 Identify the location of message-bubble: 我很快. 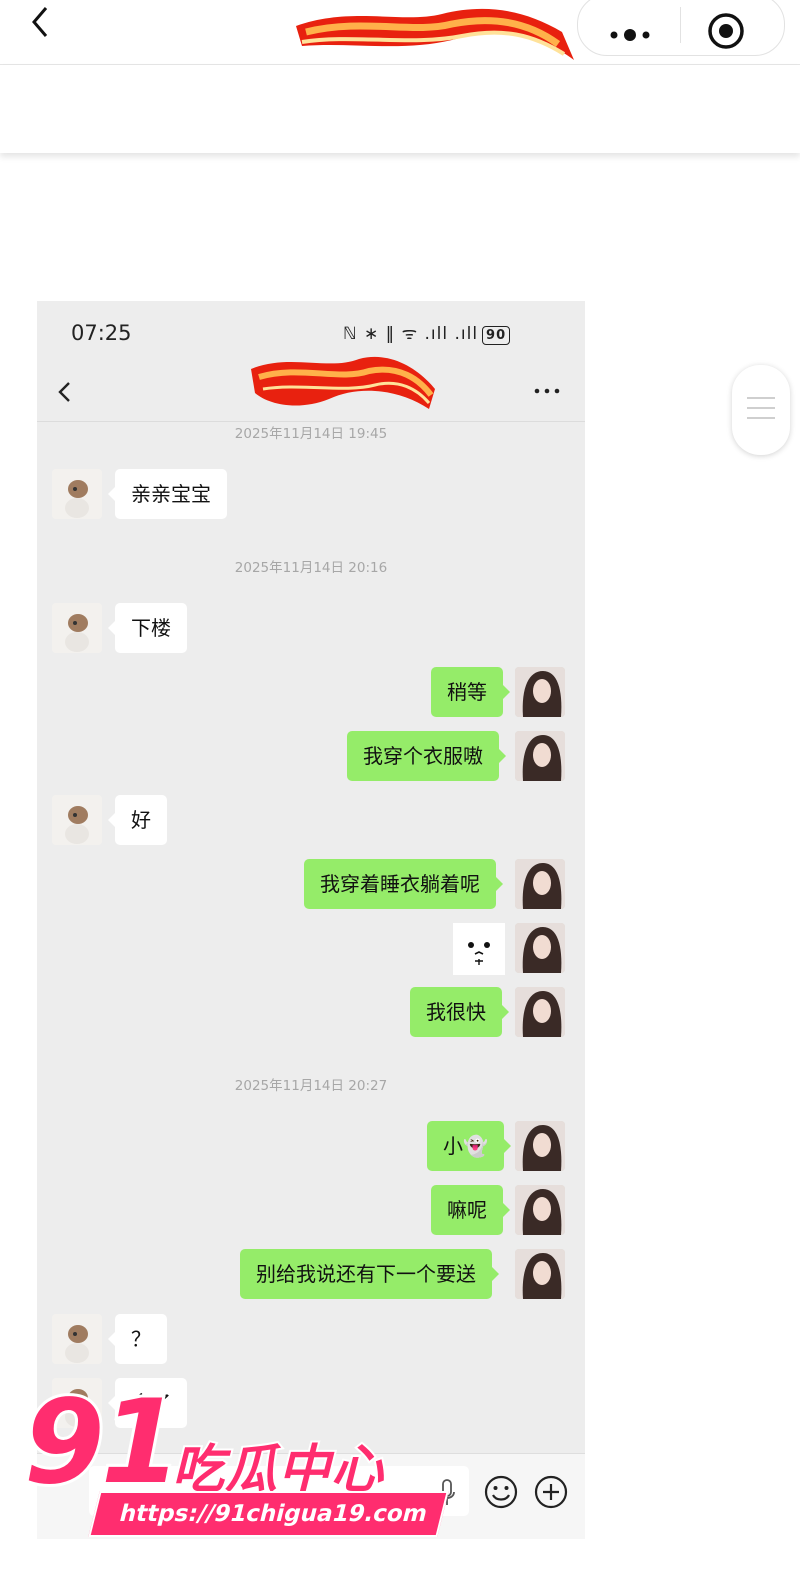
(459, 1012).